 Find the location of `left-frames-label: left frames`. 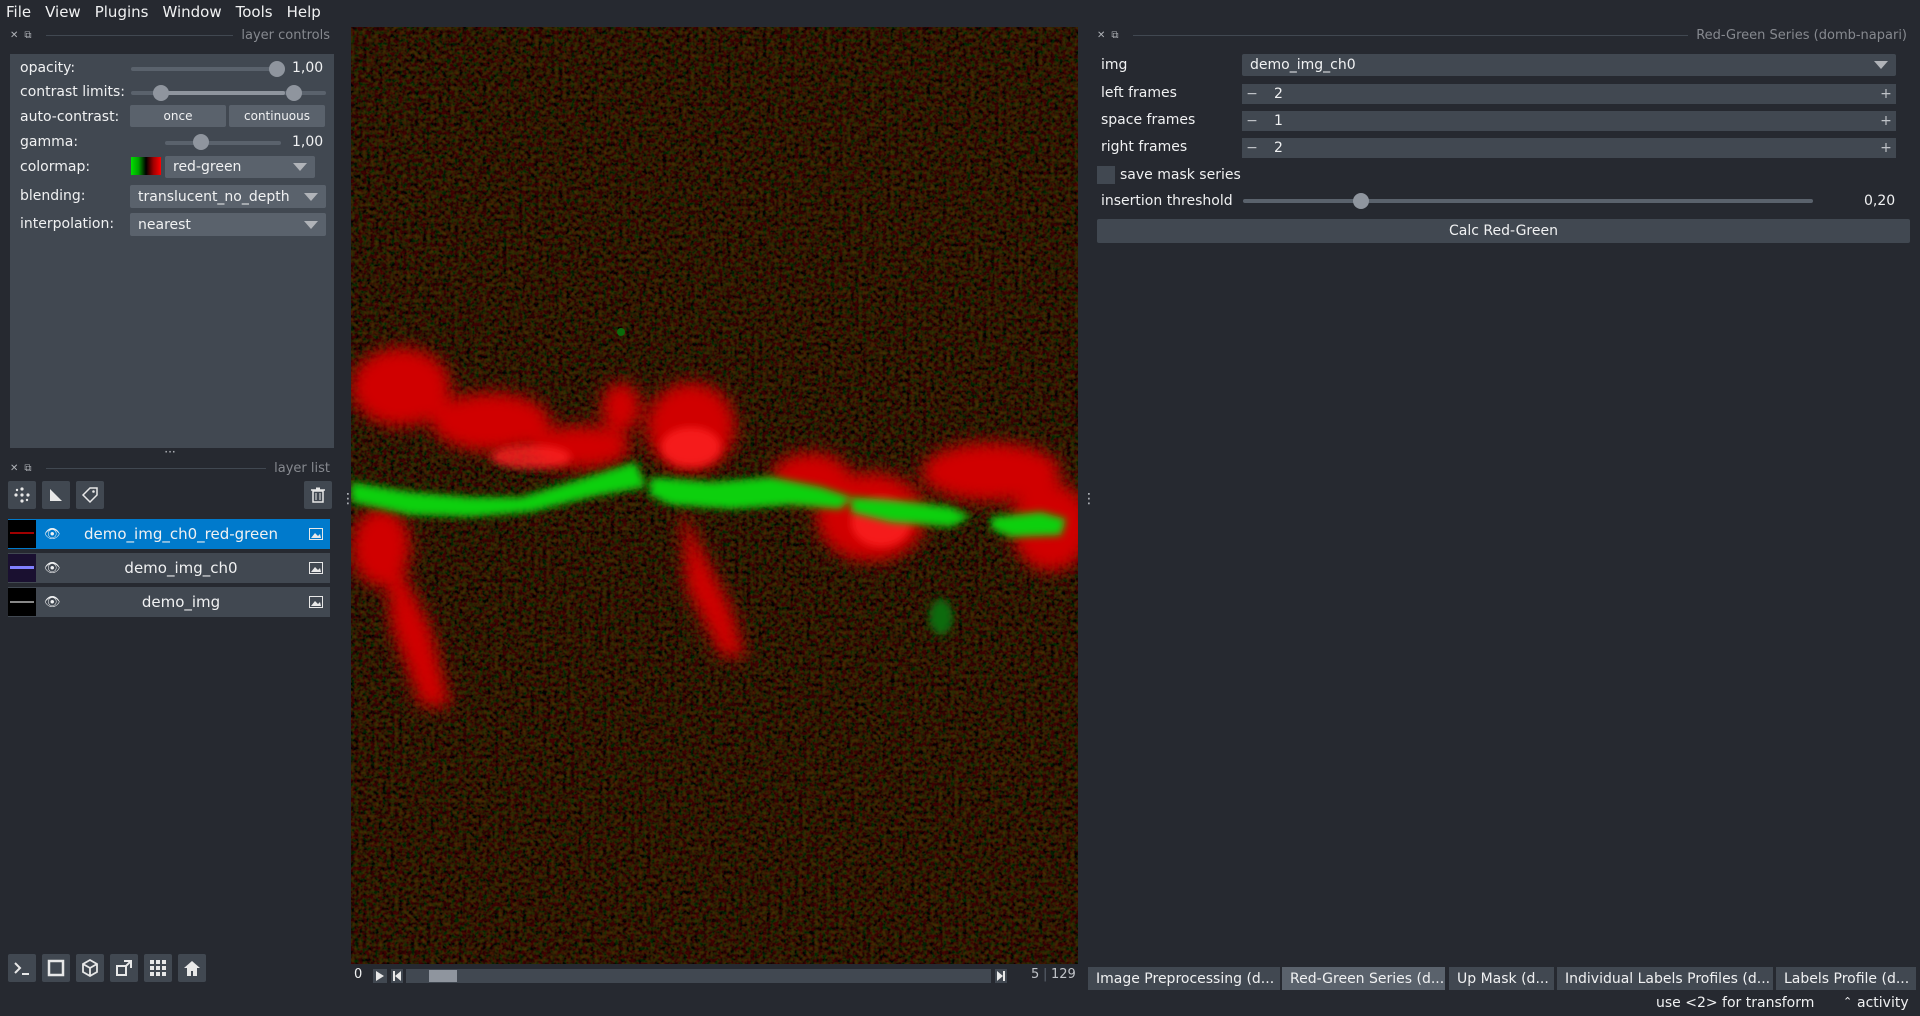

left-frames-label: left frames is located at coordinates (1139, 93).